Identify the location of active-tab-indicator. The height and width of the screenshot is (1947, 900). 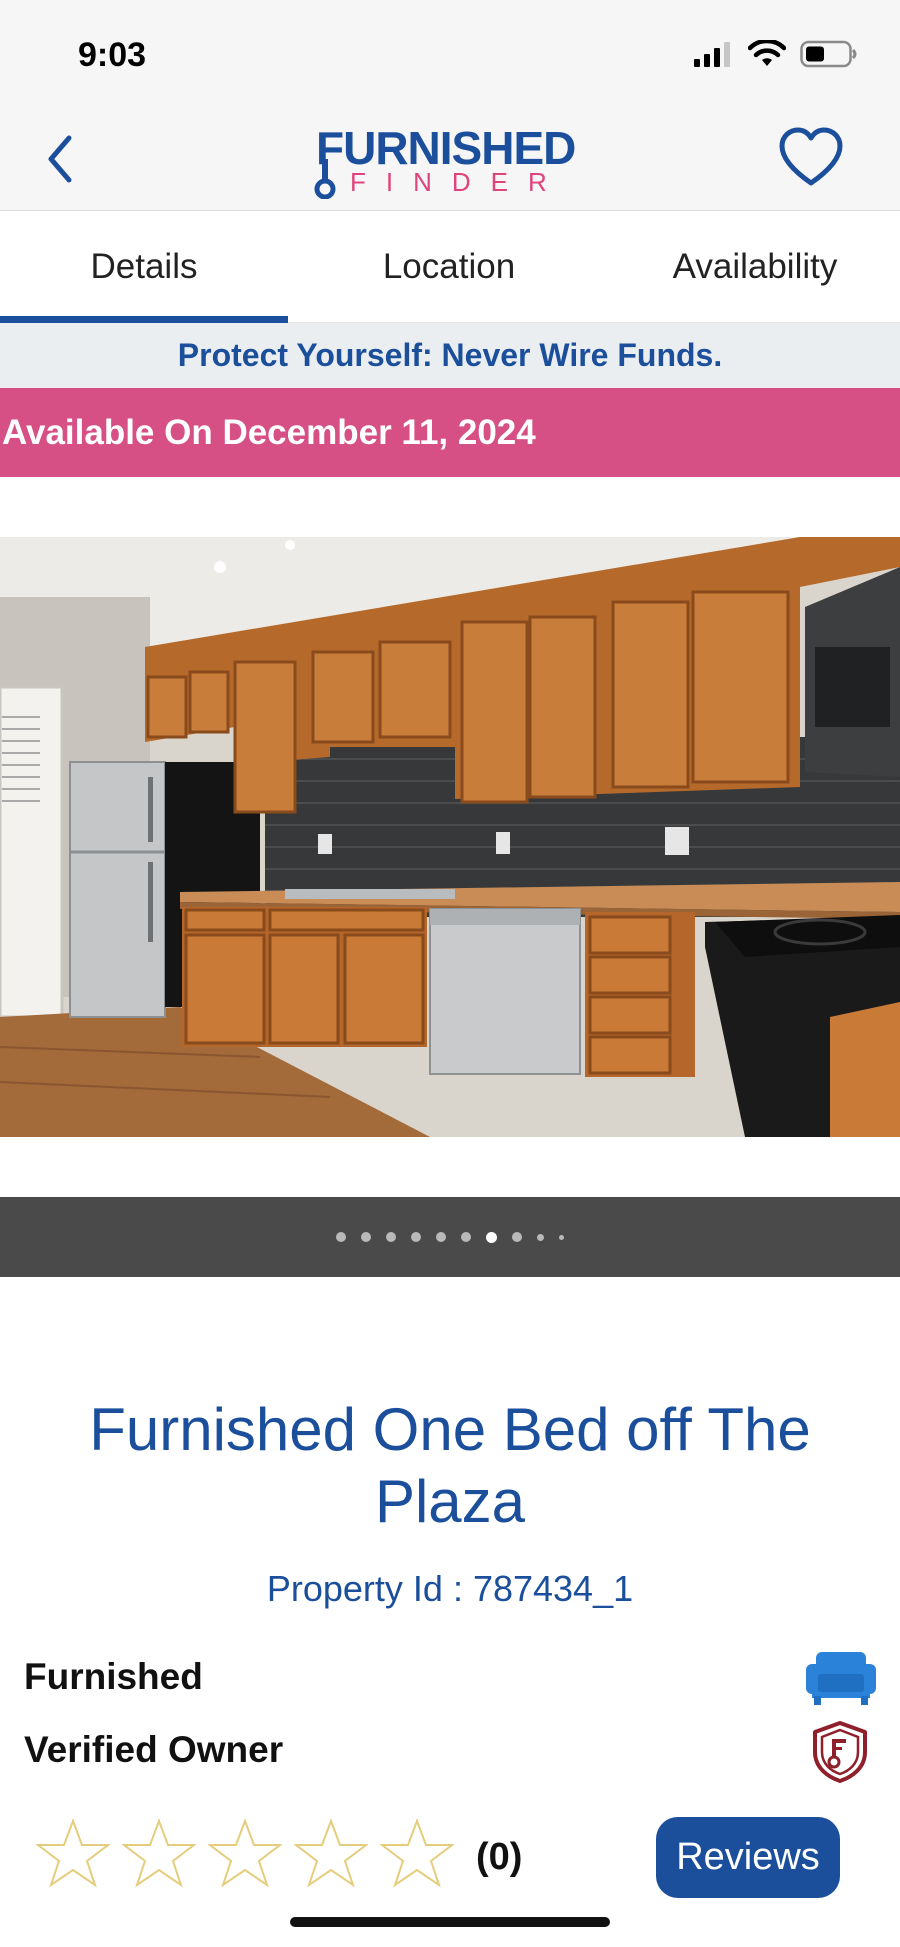
(144, 319).